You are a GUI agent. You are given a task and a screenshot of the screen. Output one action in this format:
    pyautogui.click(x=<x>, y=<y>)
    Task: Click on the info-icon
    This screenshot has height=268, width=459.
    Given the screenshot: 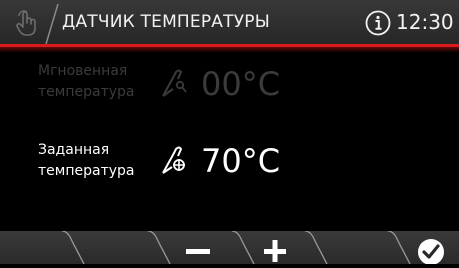 What is the action you would take?
    pyautogui.click(x=378, y=23)
    